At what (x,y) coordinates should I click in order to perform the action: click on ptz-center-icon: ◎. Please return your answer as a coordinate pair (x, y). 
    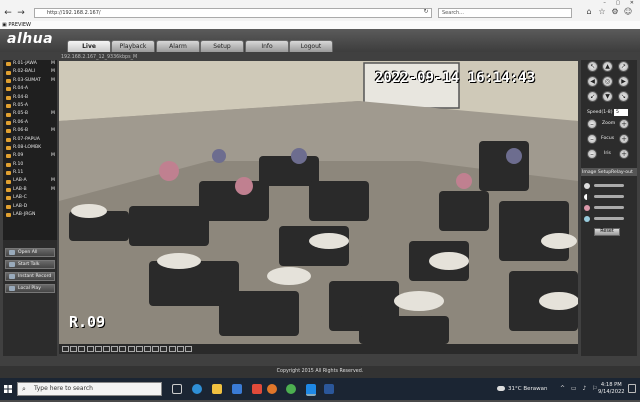
    Looking at the image, I should click on (607, 81).